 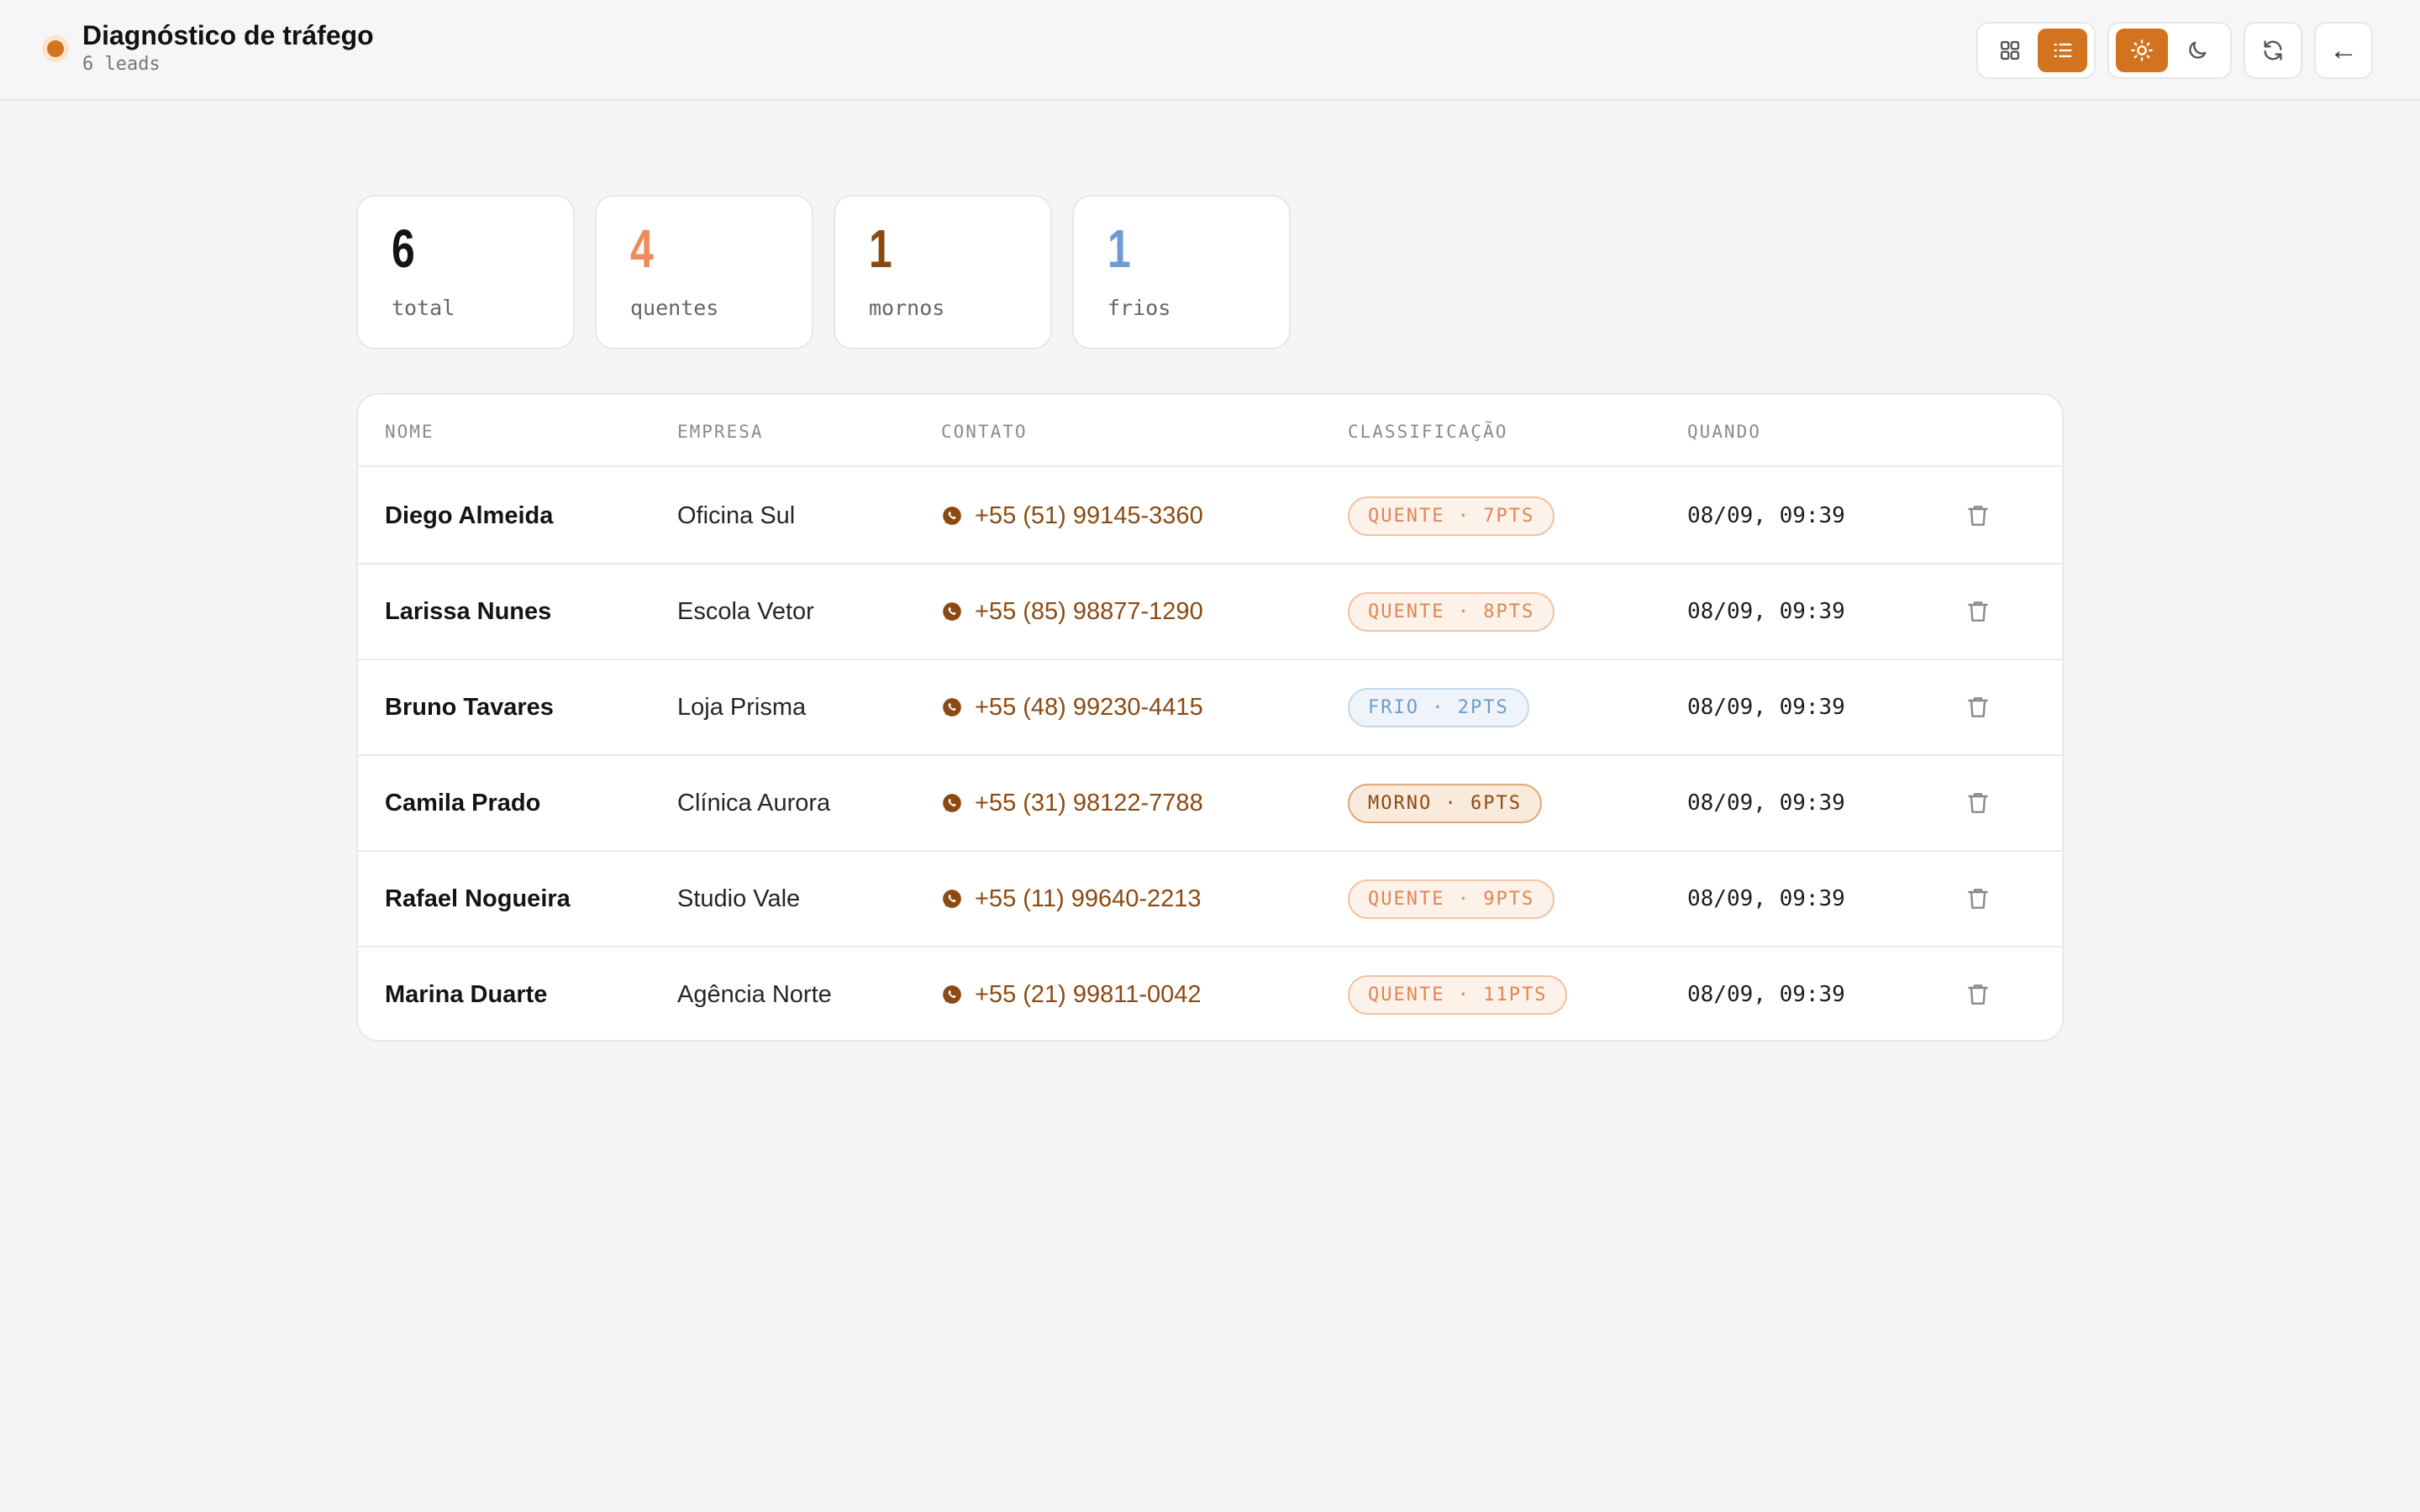 I want to click on lead-company: Oficina Sul, so click(x=736, y=515).